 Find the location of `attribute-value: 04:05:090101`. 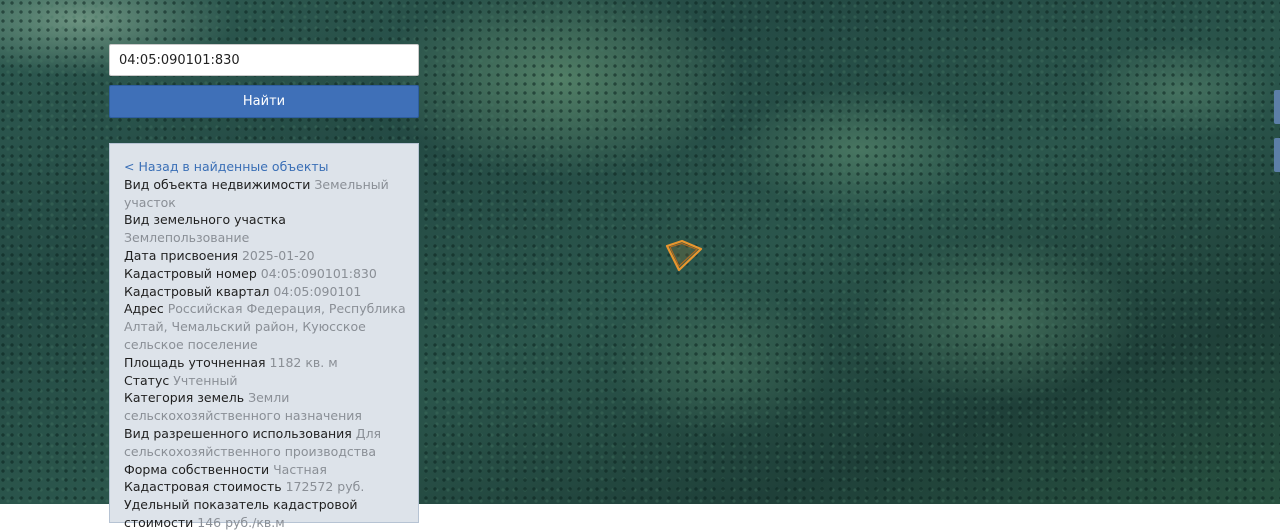

attribute-value: 04:05:090101 is located at coordinates (317, 291).